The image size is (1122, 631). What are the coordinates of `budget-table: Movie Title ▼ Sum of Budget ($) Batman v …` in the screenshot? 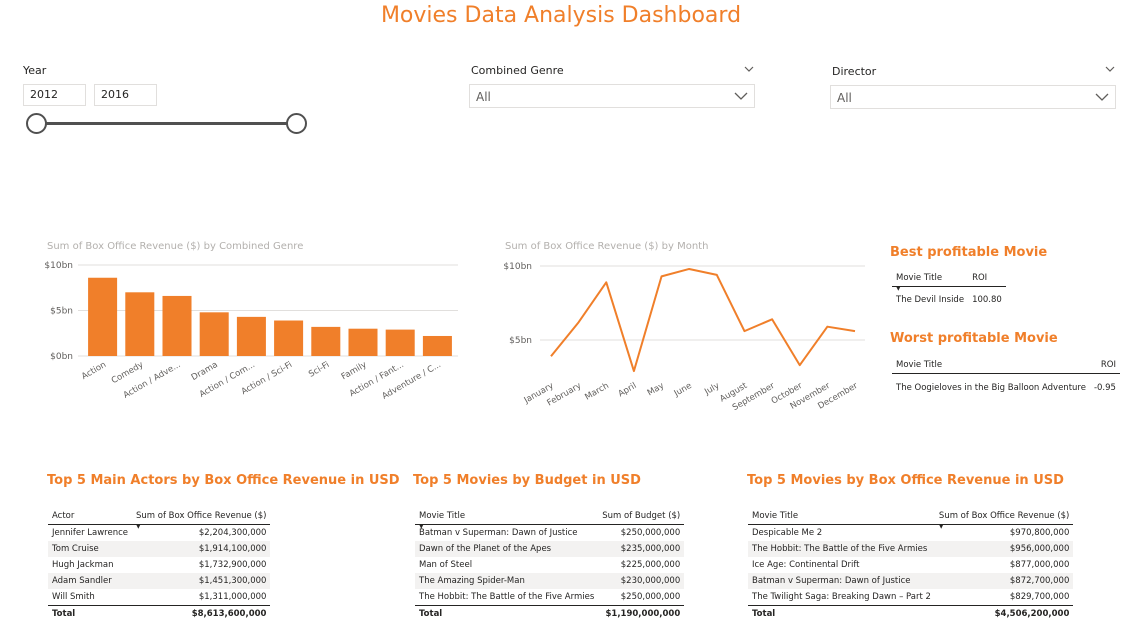 It's located at (550, 565).